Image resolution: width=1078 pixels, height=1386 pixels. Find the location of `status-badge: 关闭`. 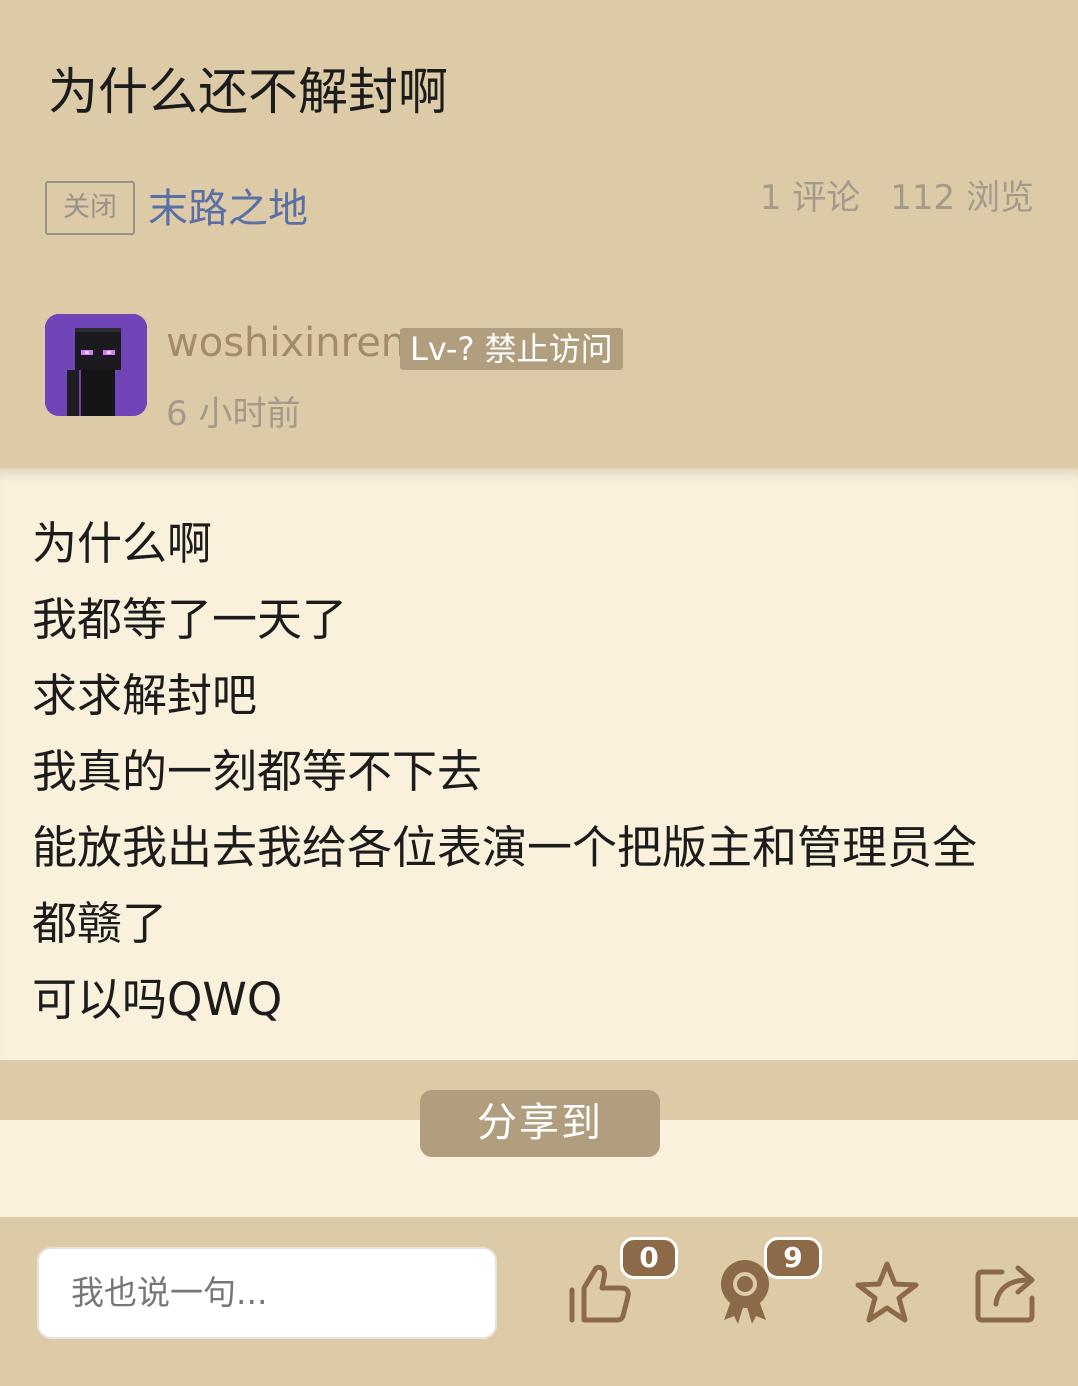

status-badge: 关闭 is located at coordinates (90, 208).